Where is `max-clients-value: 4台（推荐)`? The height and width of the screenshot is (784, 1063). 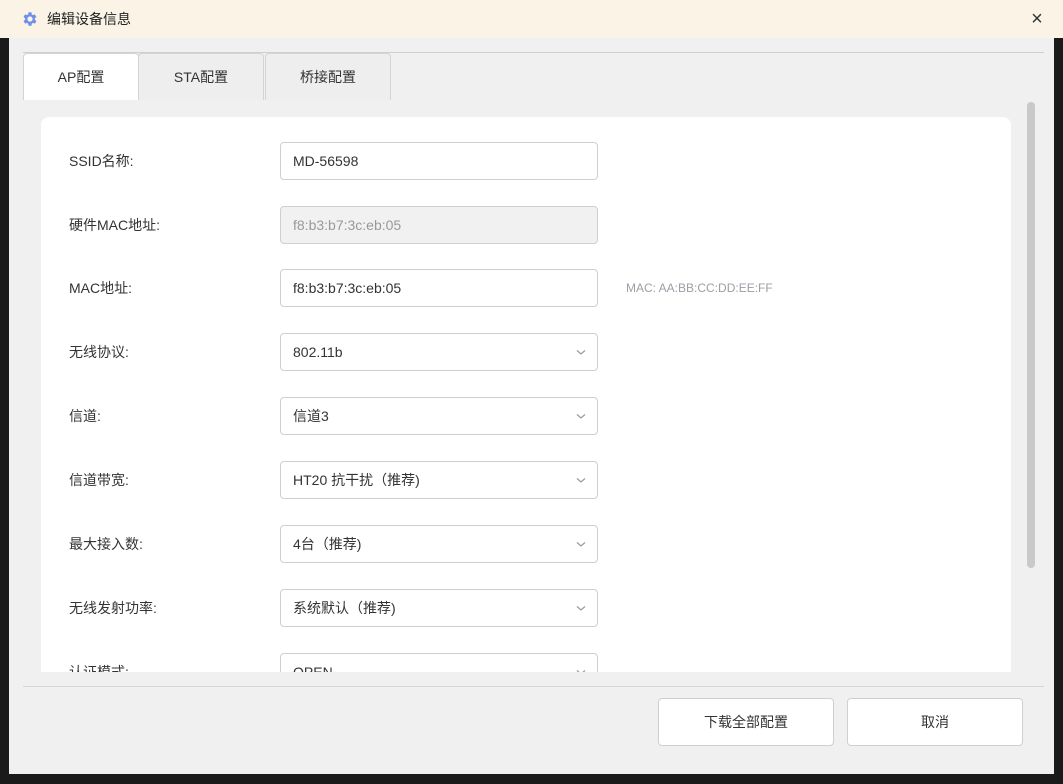
max-clients-value: 4台（推荐) is located at coordinates (327, 544).